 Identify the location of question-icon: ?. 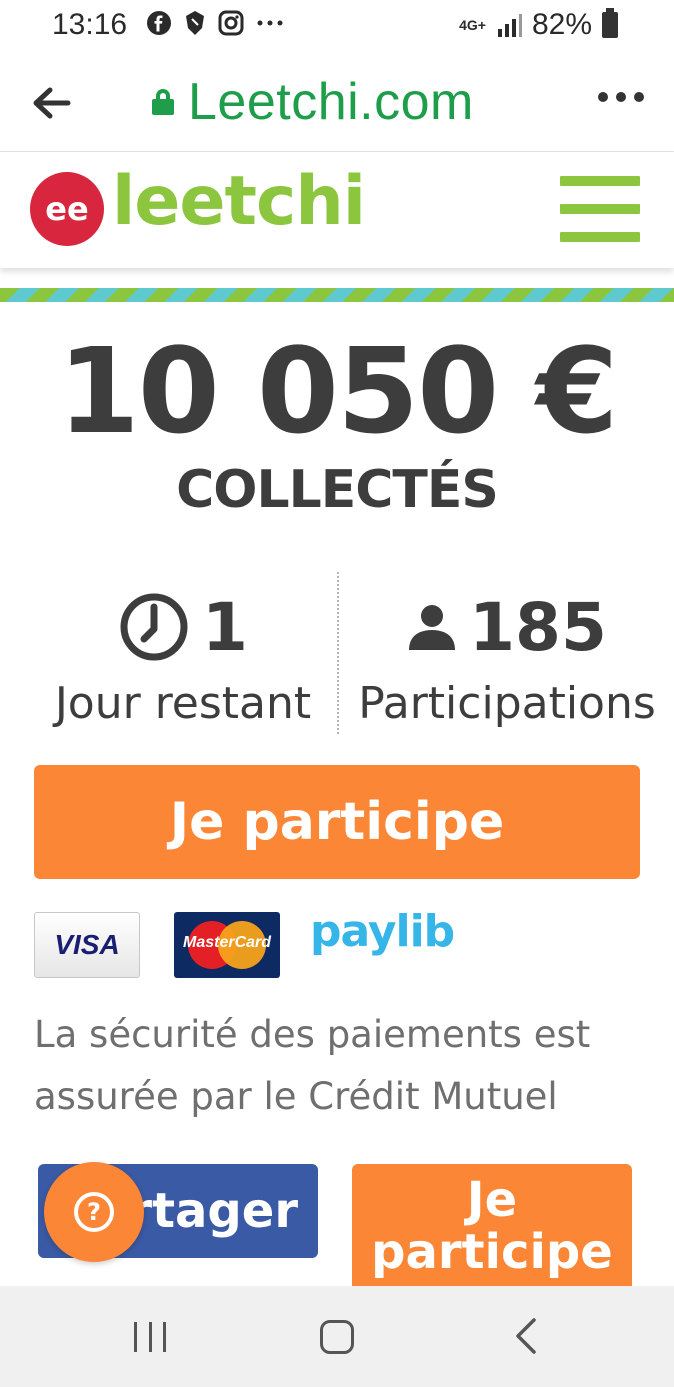
(94, 1212).